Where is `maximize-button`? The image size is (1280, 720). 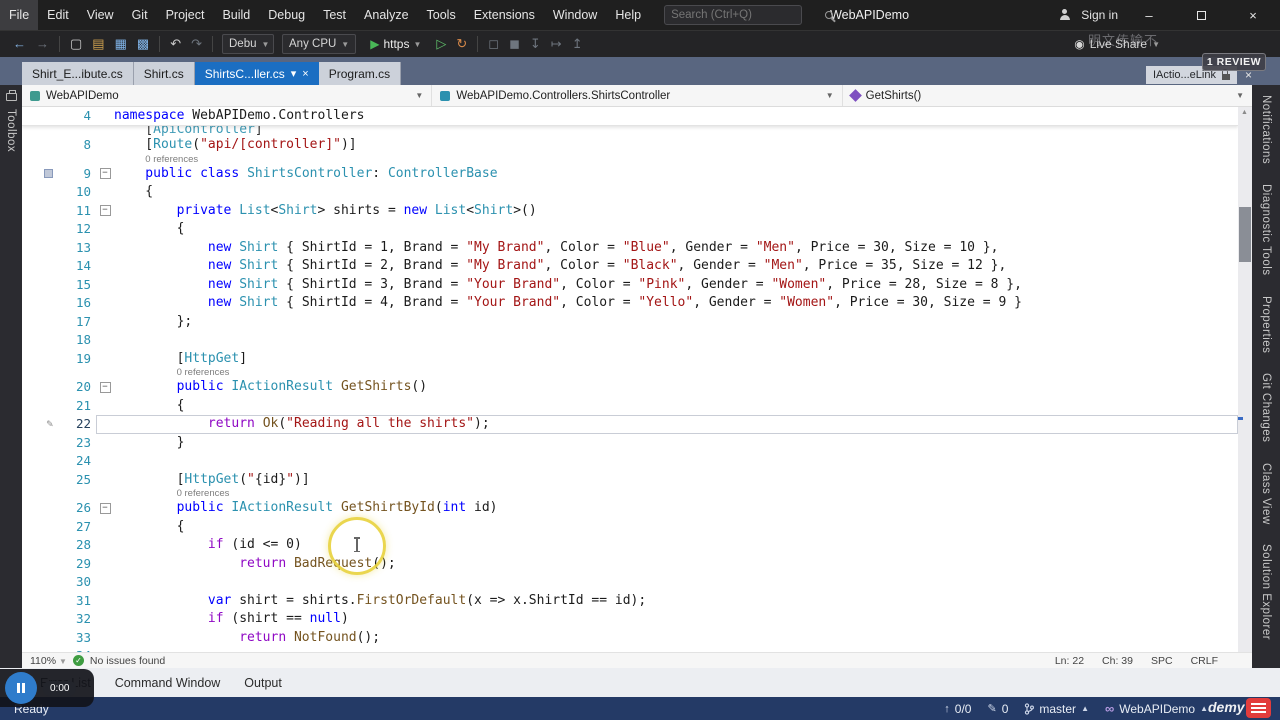 maximize-button is located at coordinates (1201, 15).